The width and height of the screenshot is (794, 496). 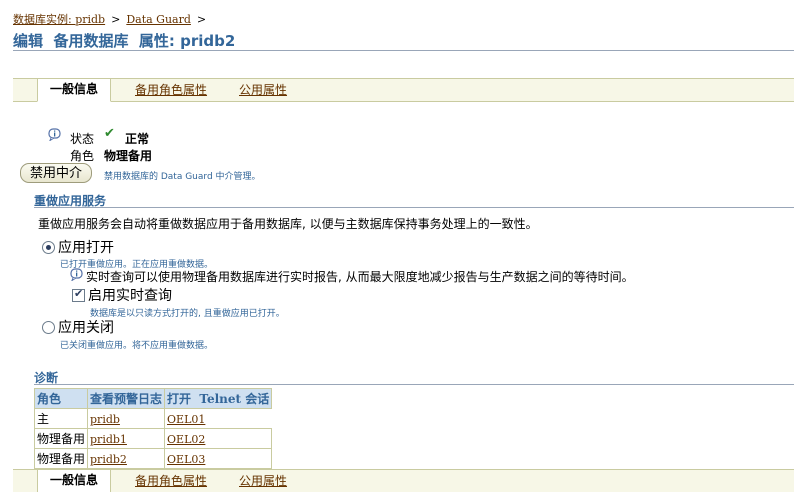 I want to click on telnet-link: OEL03, so click(x=186, y=459).